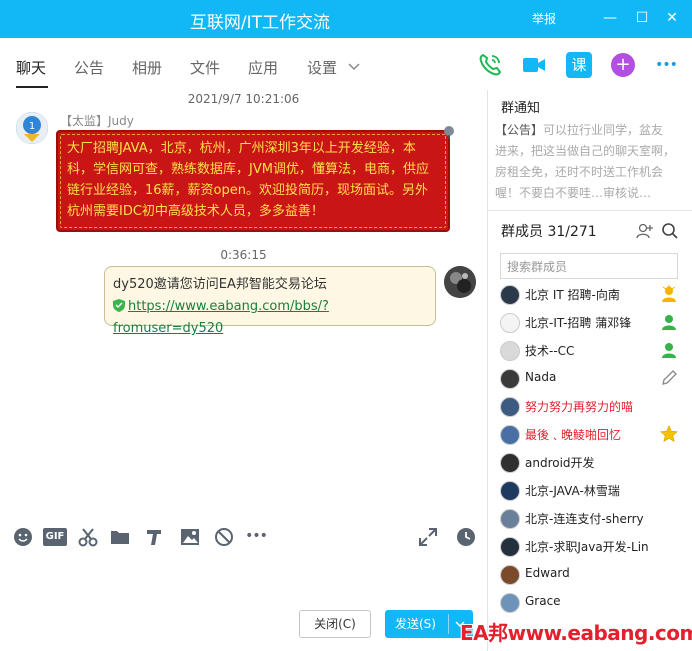  I want to click on folder-icon, so click(120, 537).